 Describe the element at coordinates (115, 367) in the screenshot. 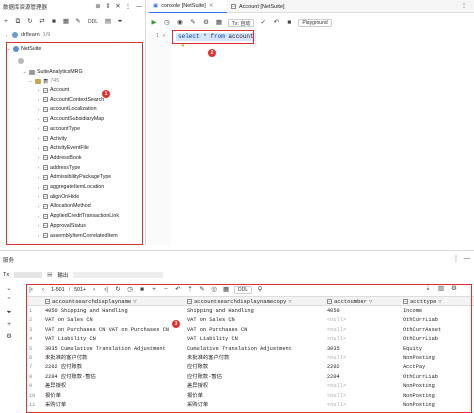

I see `table-cell: 2202 应付账款` at that location.